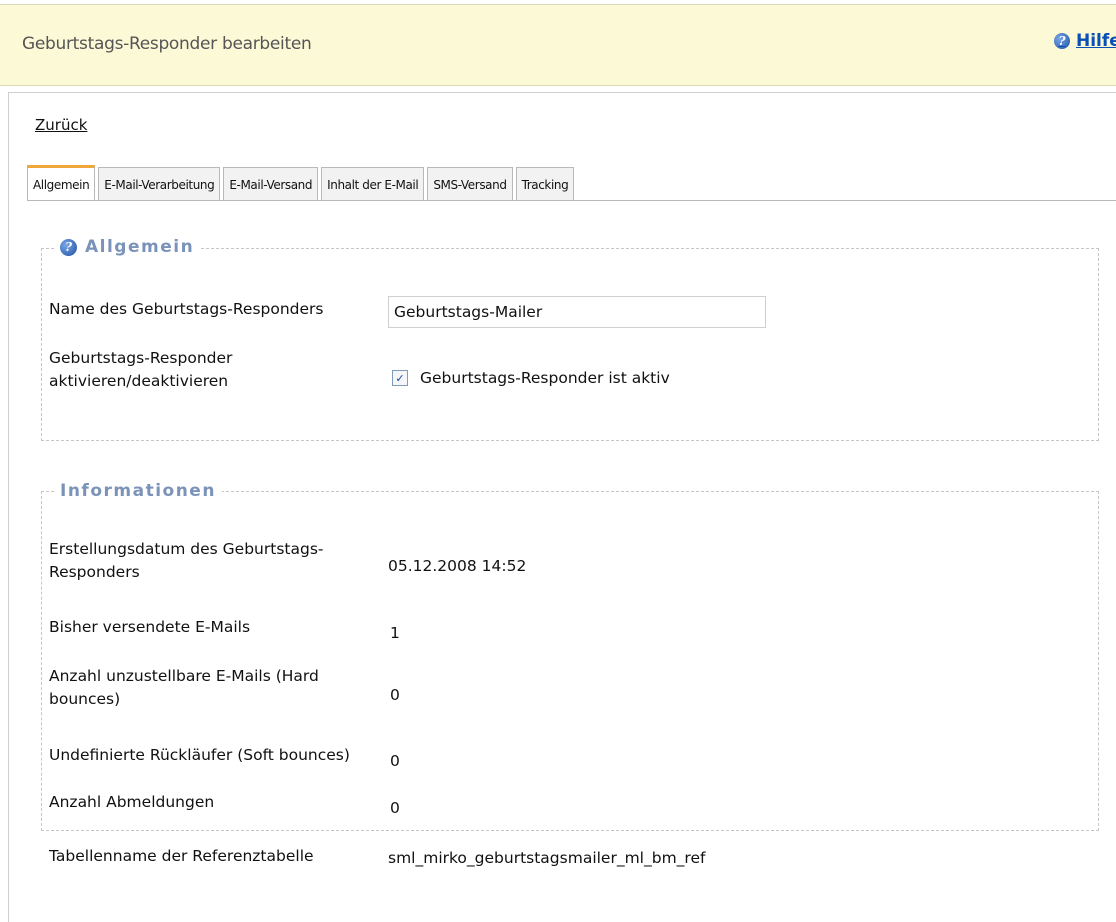 Image resolution: width=1116 pixels, height=922 pixels. Describe the element at coordinates (395, 695) in the screenshot. I see `info-value-hard-bounces: 0` at that location.